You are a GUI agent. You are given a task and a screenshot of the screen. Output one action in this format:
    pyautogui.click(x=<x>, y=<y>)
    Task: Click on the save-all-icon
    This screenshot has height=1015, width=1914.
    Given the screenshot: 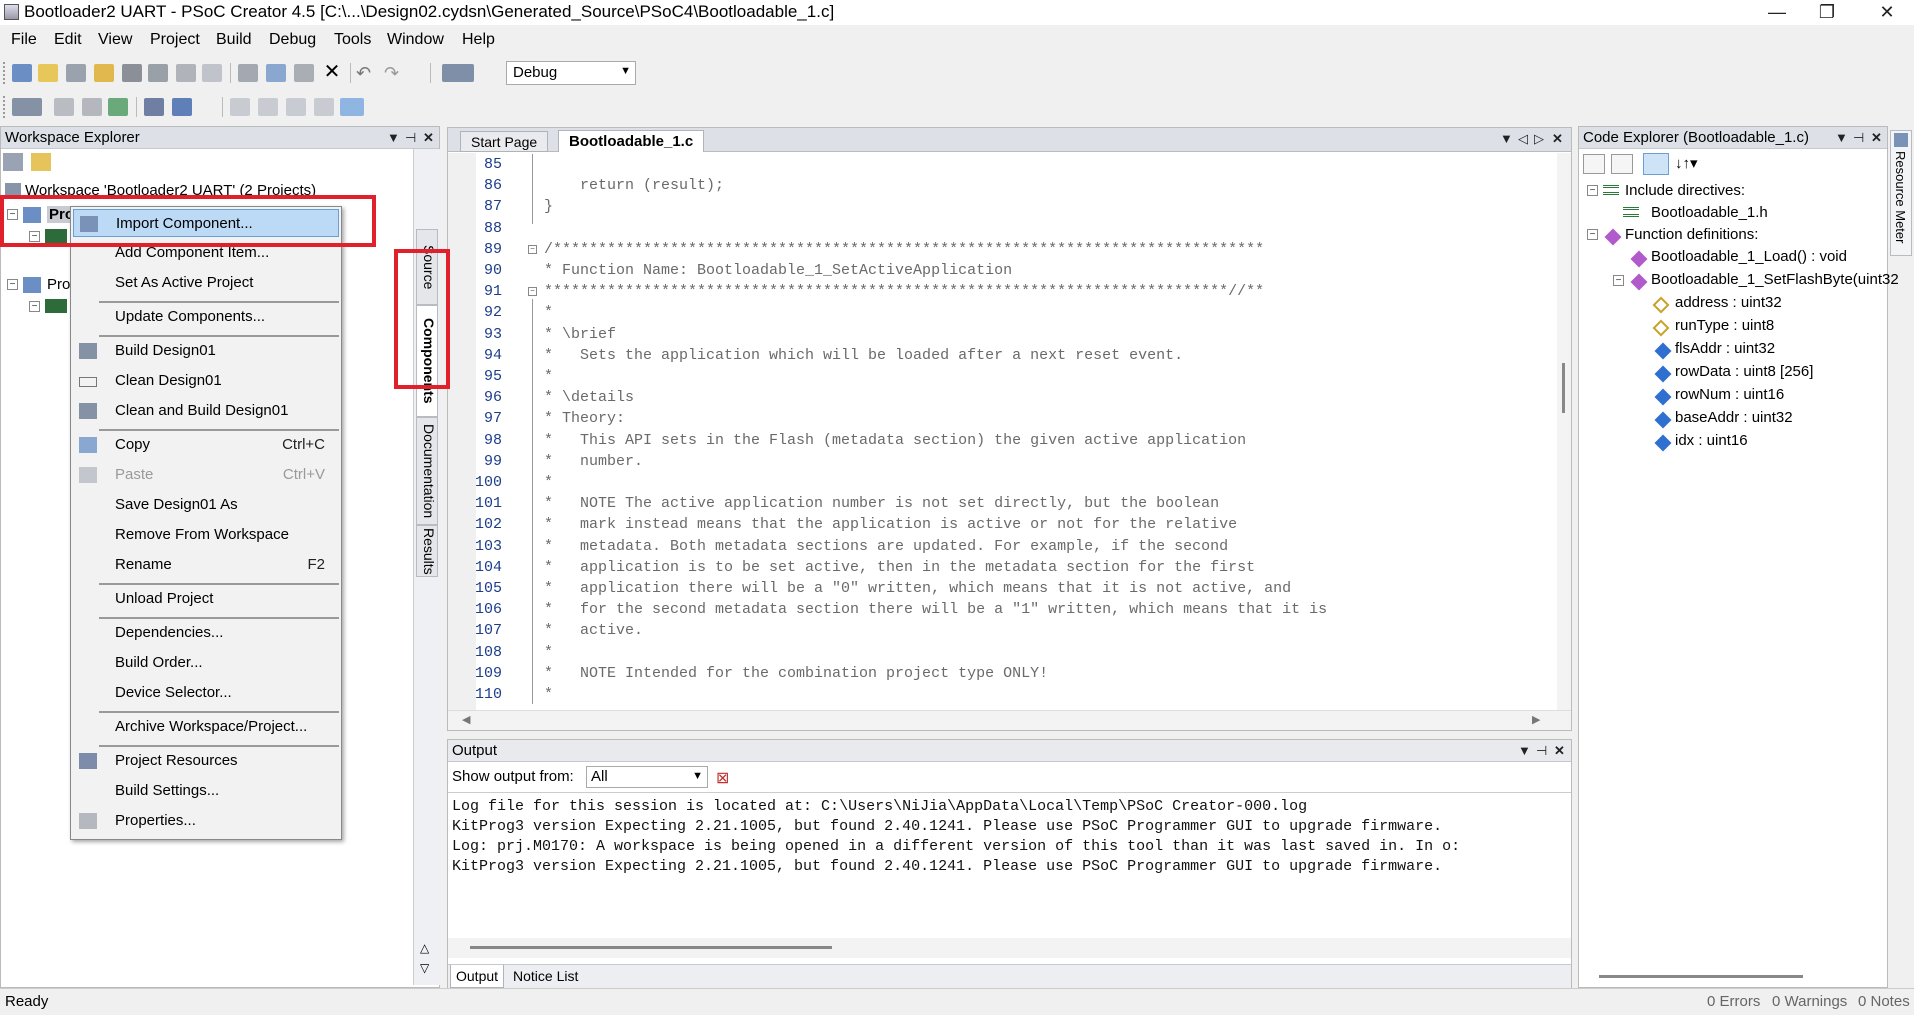 What is the action you would take?
    pyautogui.click(x=158, y=73)
    